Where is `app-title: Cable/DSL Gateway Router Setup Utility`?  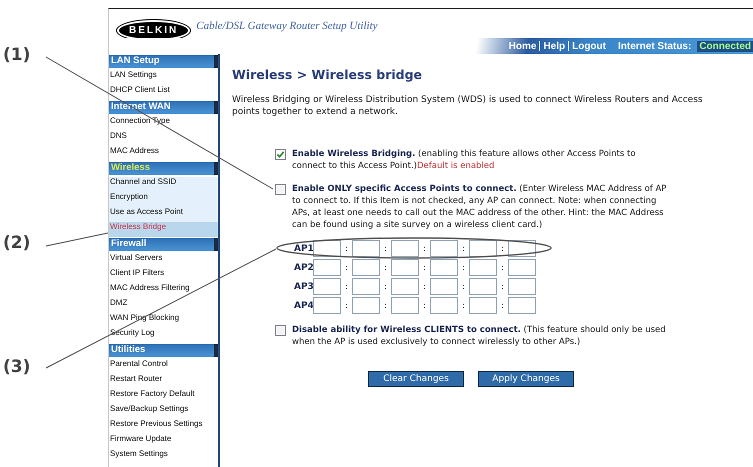 app-title: Cable/DSL Gateway Router Setup Utility is located at coordinates (287, 26).